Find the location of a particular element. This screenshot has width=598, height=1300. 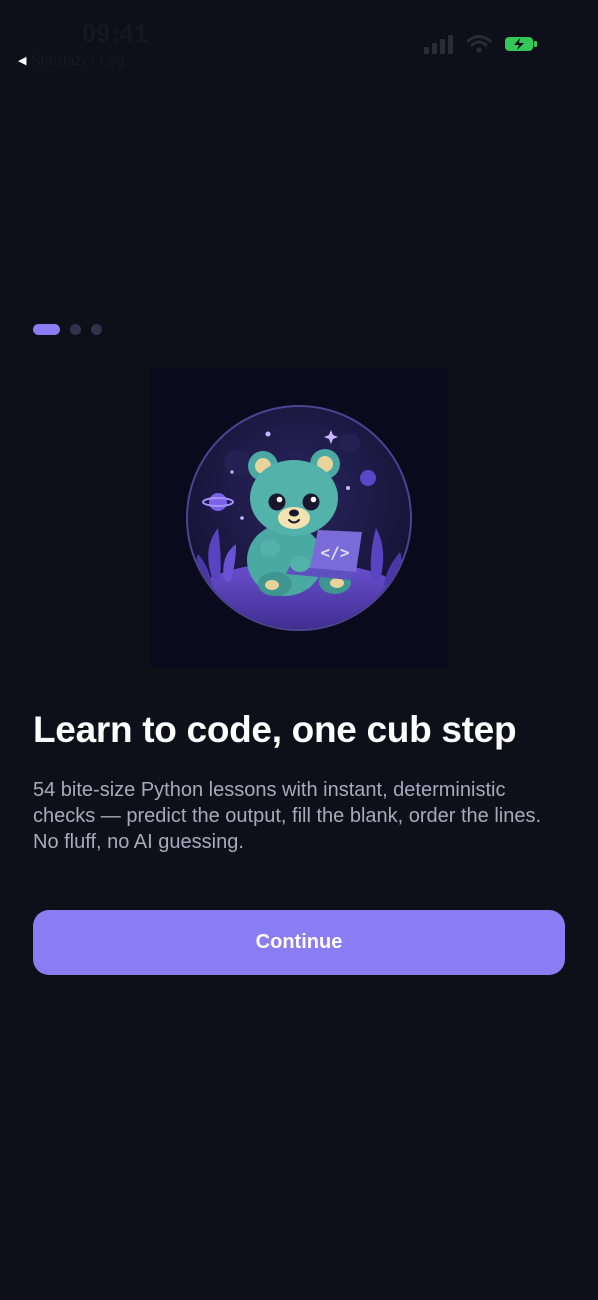

back-to-app-link: ◀ Stargazer Log is located at coordinates (71, 60).